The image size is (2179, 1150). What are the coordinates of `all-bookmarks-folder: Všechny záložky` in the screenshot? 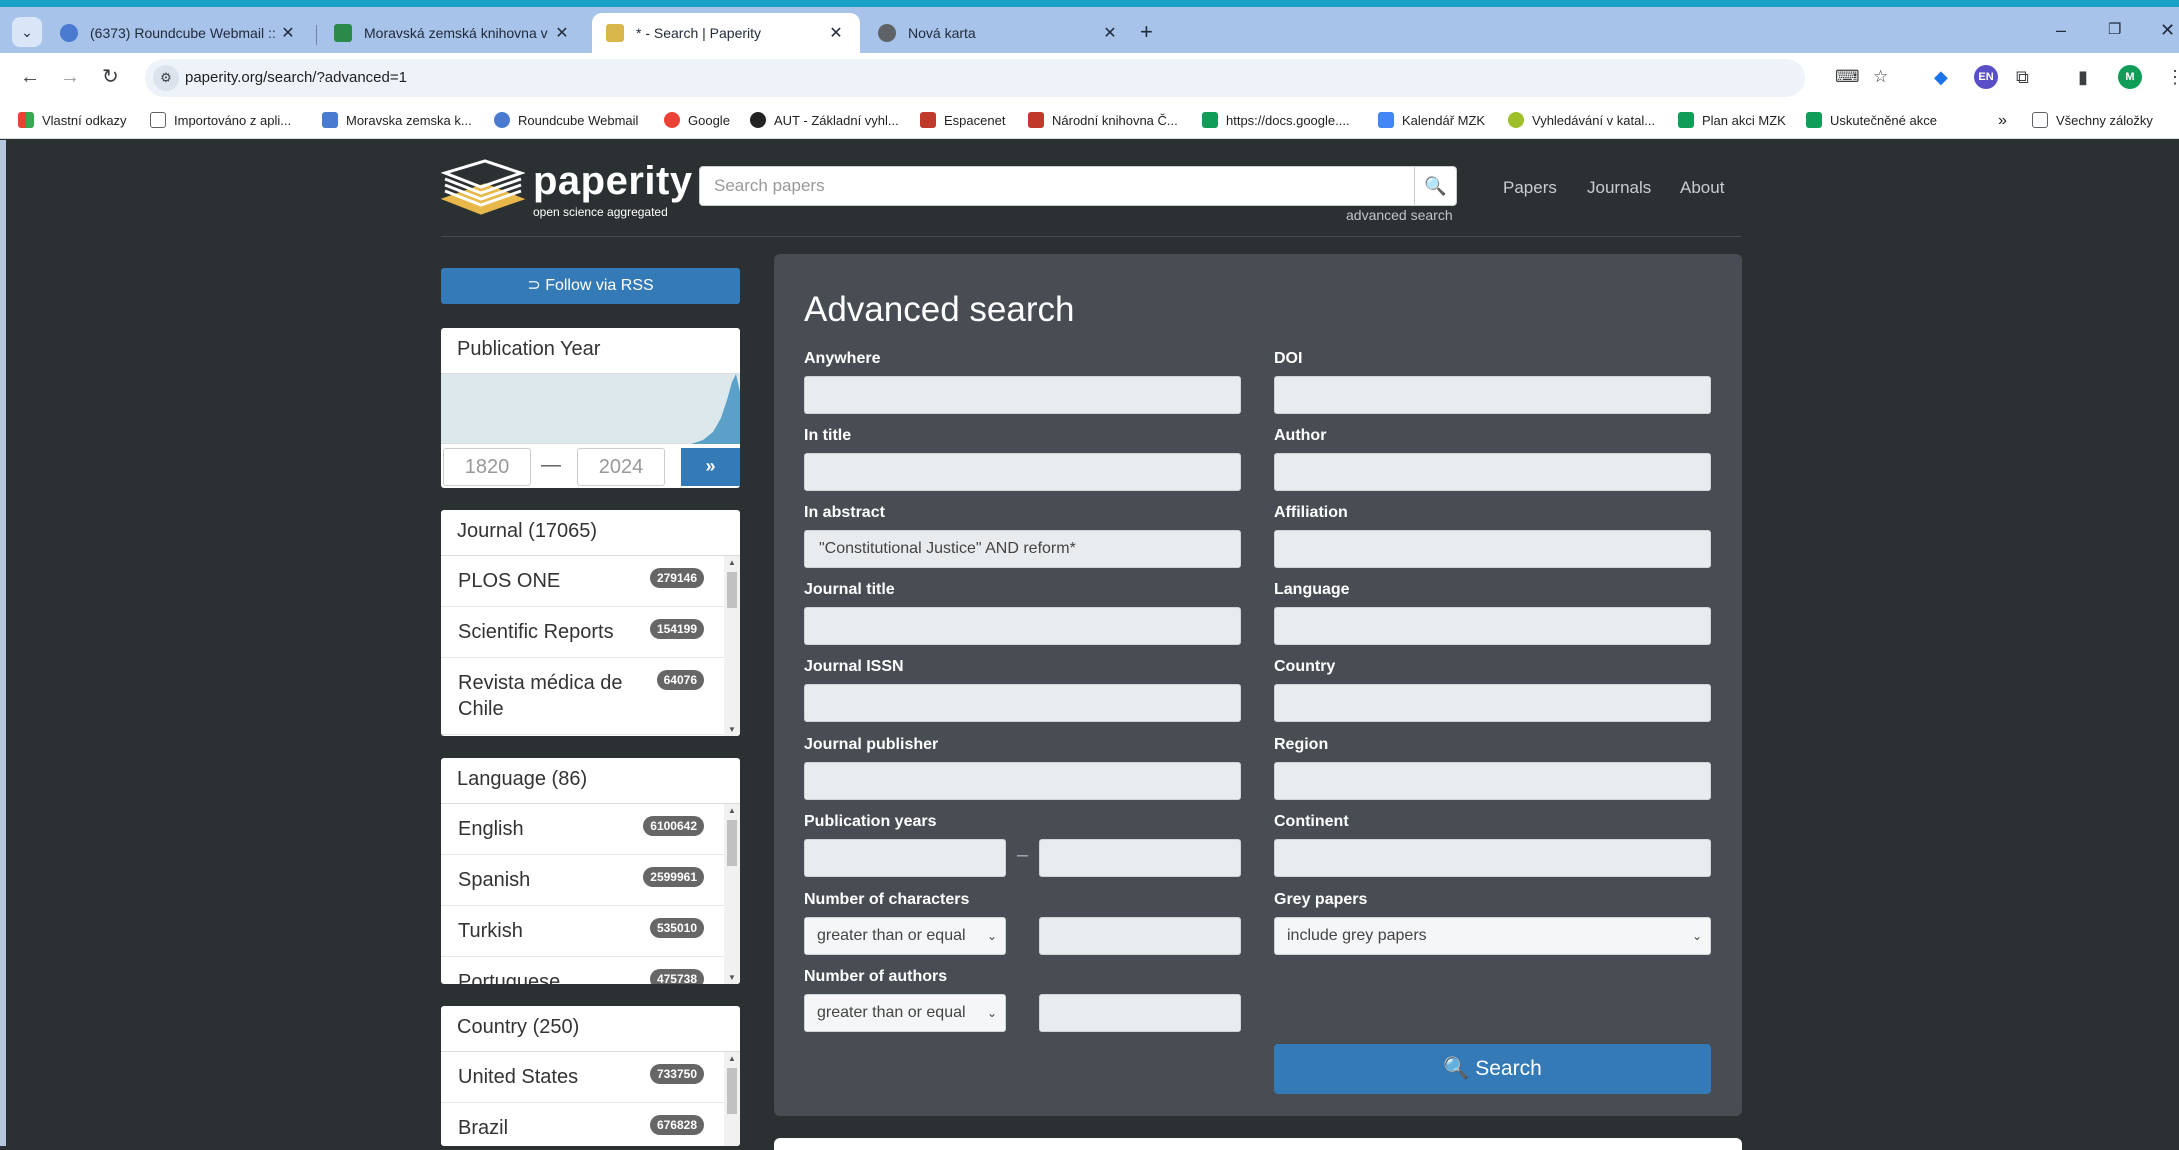 It's located at (2105, 120).